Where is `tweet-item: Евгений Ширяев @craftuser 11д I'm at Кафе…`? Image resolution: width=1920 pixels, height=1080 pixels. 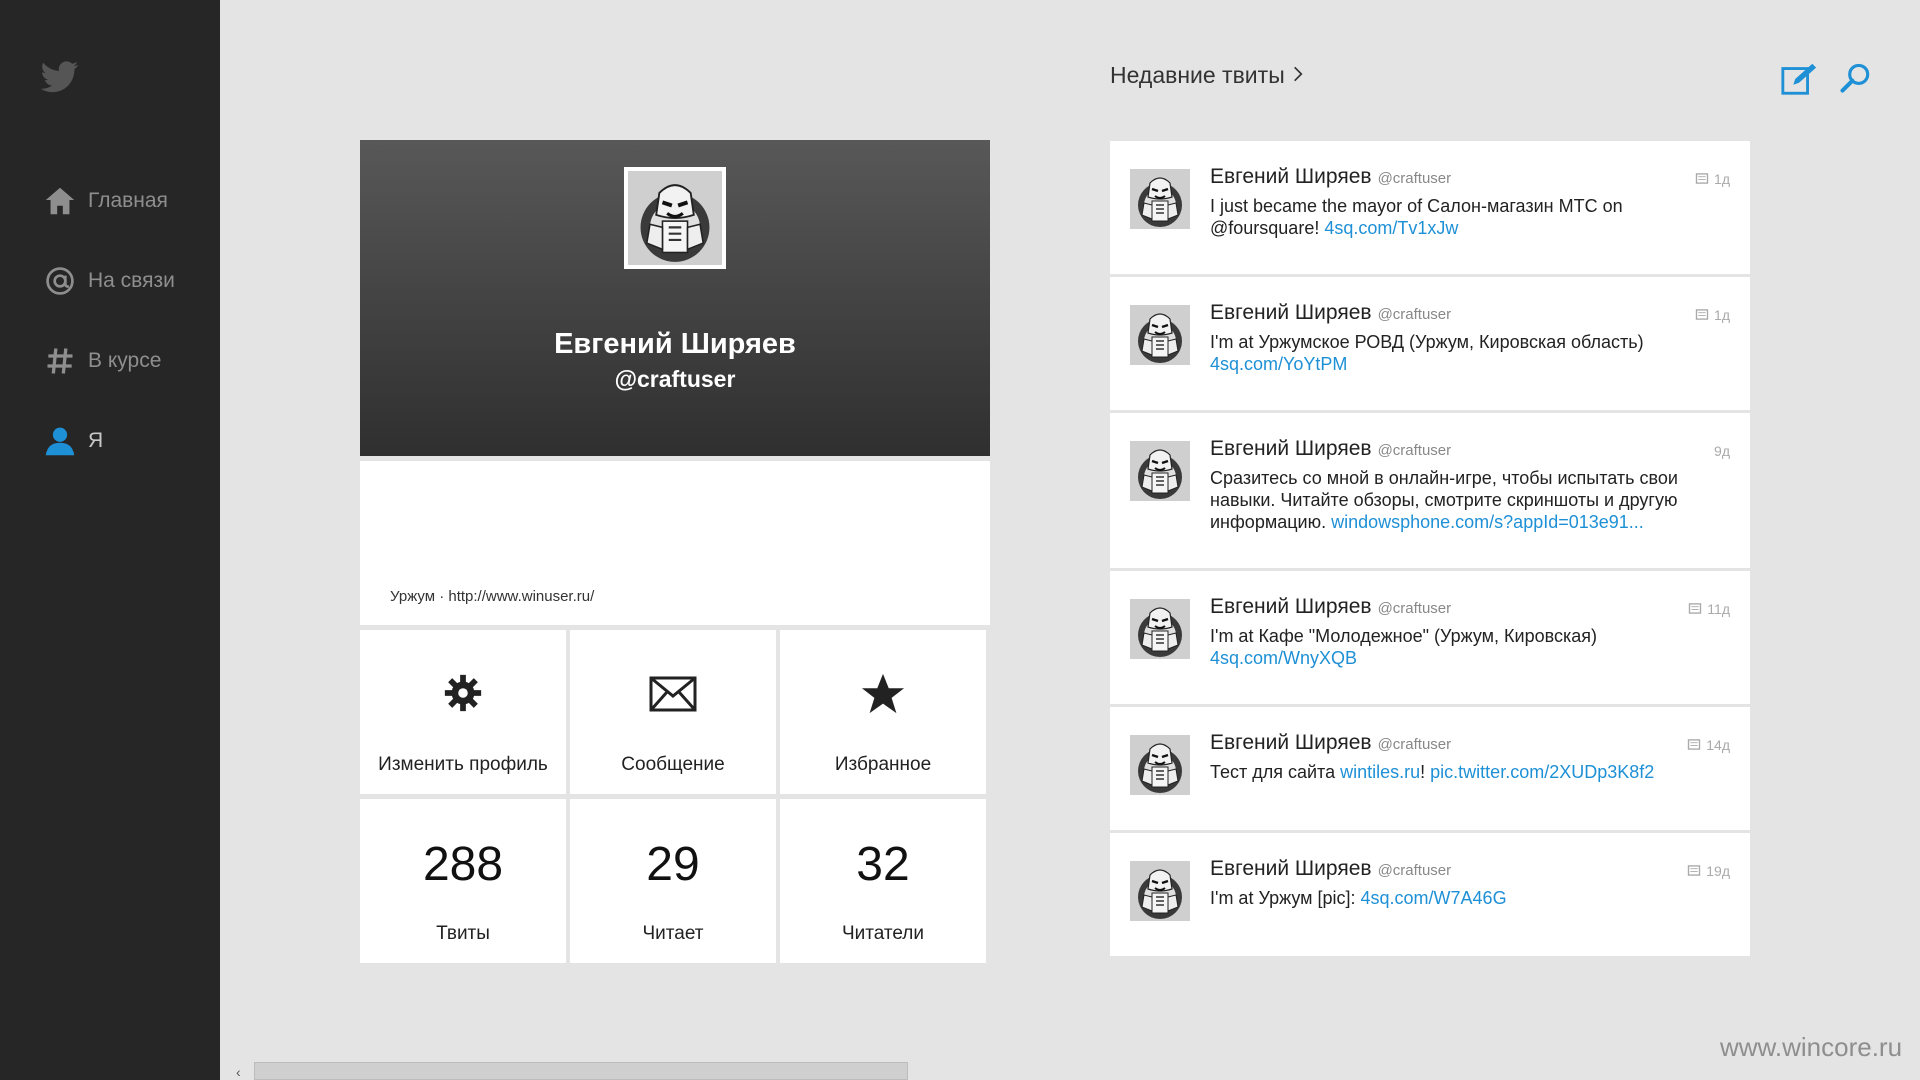
tweet-item: Евгений Ширяев @craftuser 11д I'm at Кафе… is located at coordinates (1430, 637).